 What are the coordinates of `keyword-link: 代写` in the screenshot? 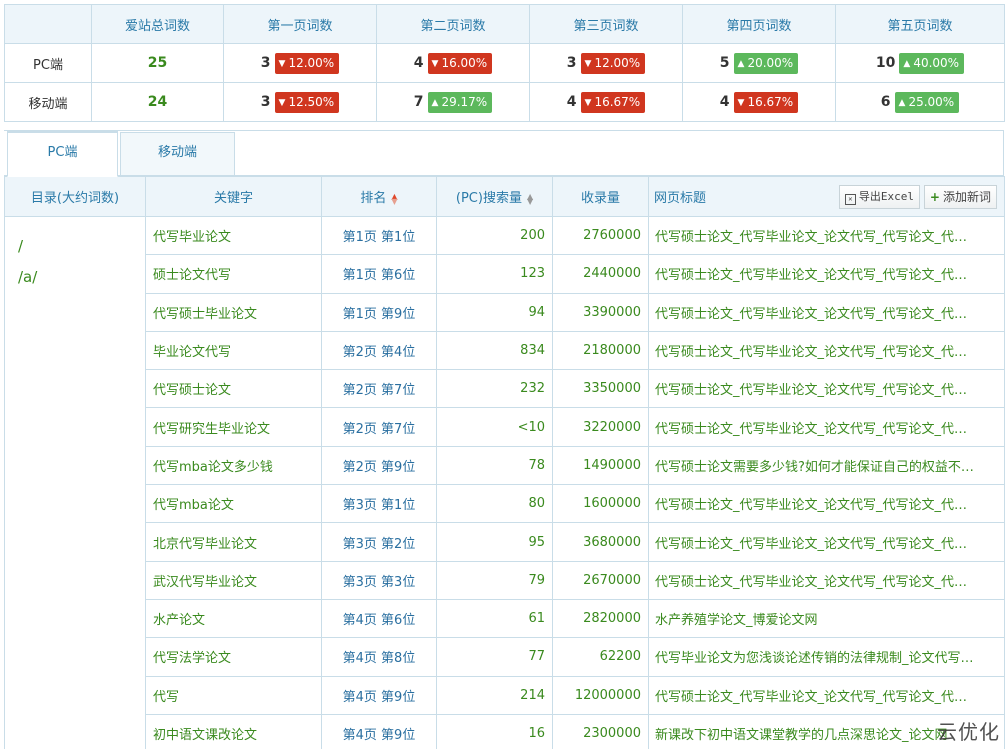 It's located at (233, 695).